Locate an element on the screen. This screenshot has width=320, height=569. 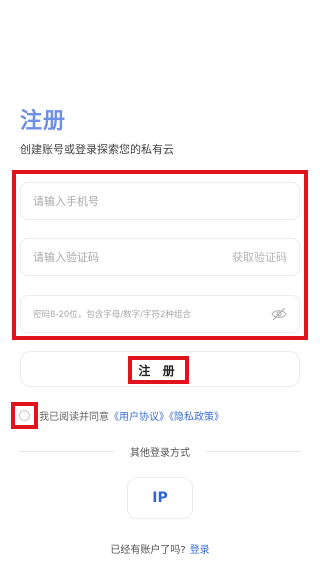
password-field: 密码8-20位，包含字母/数字/字符2种组合 is located at coordinates (160, 314).